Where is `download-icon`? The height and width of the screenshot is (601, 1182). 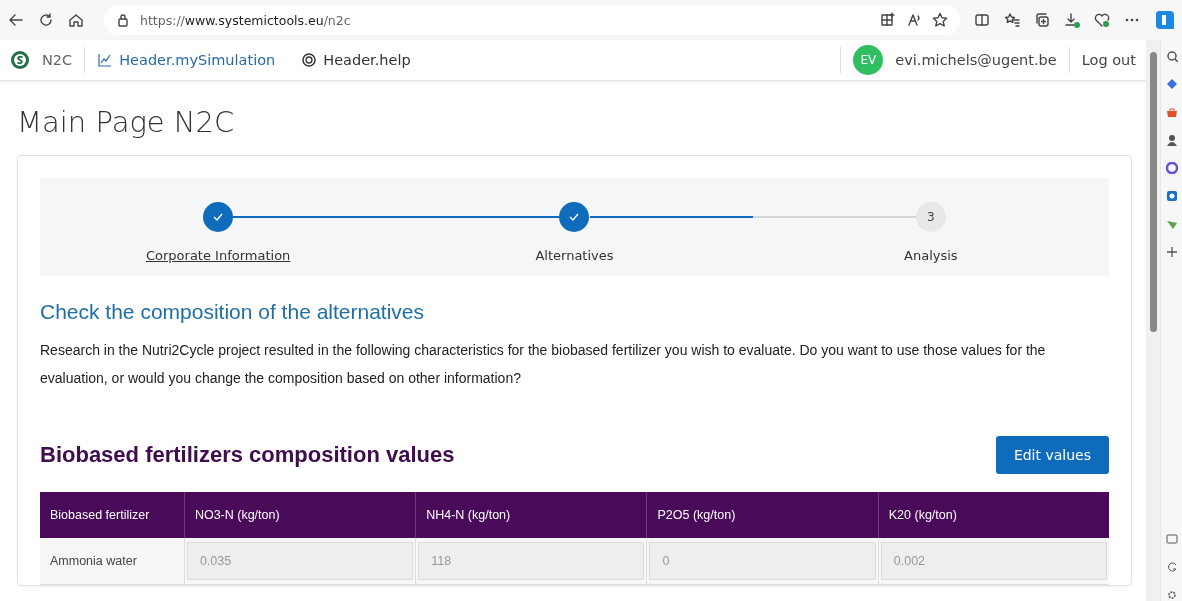
download-icon is located at coordinates (1072, 20).